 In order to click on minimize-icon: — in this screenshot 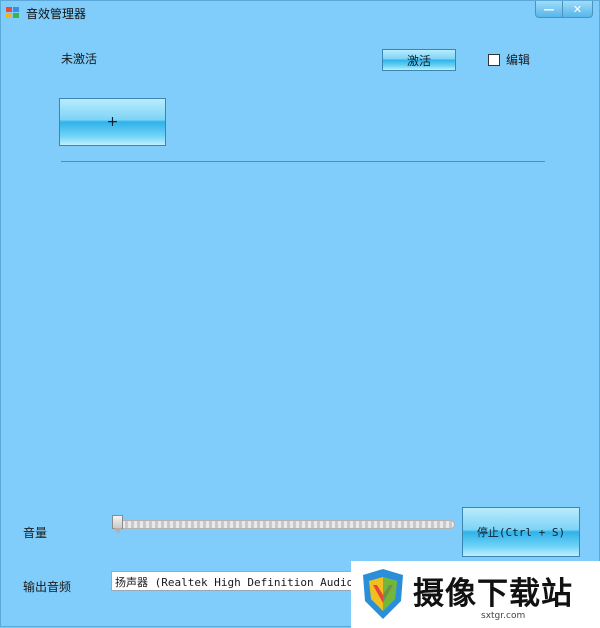, I will do `click(549, 9)`.